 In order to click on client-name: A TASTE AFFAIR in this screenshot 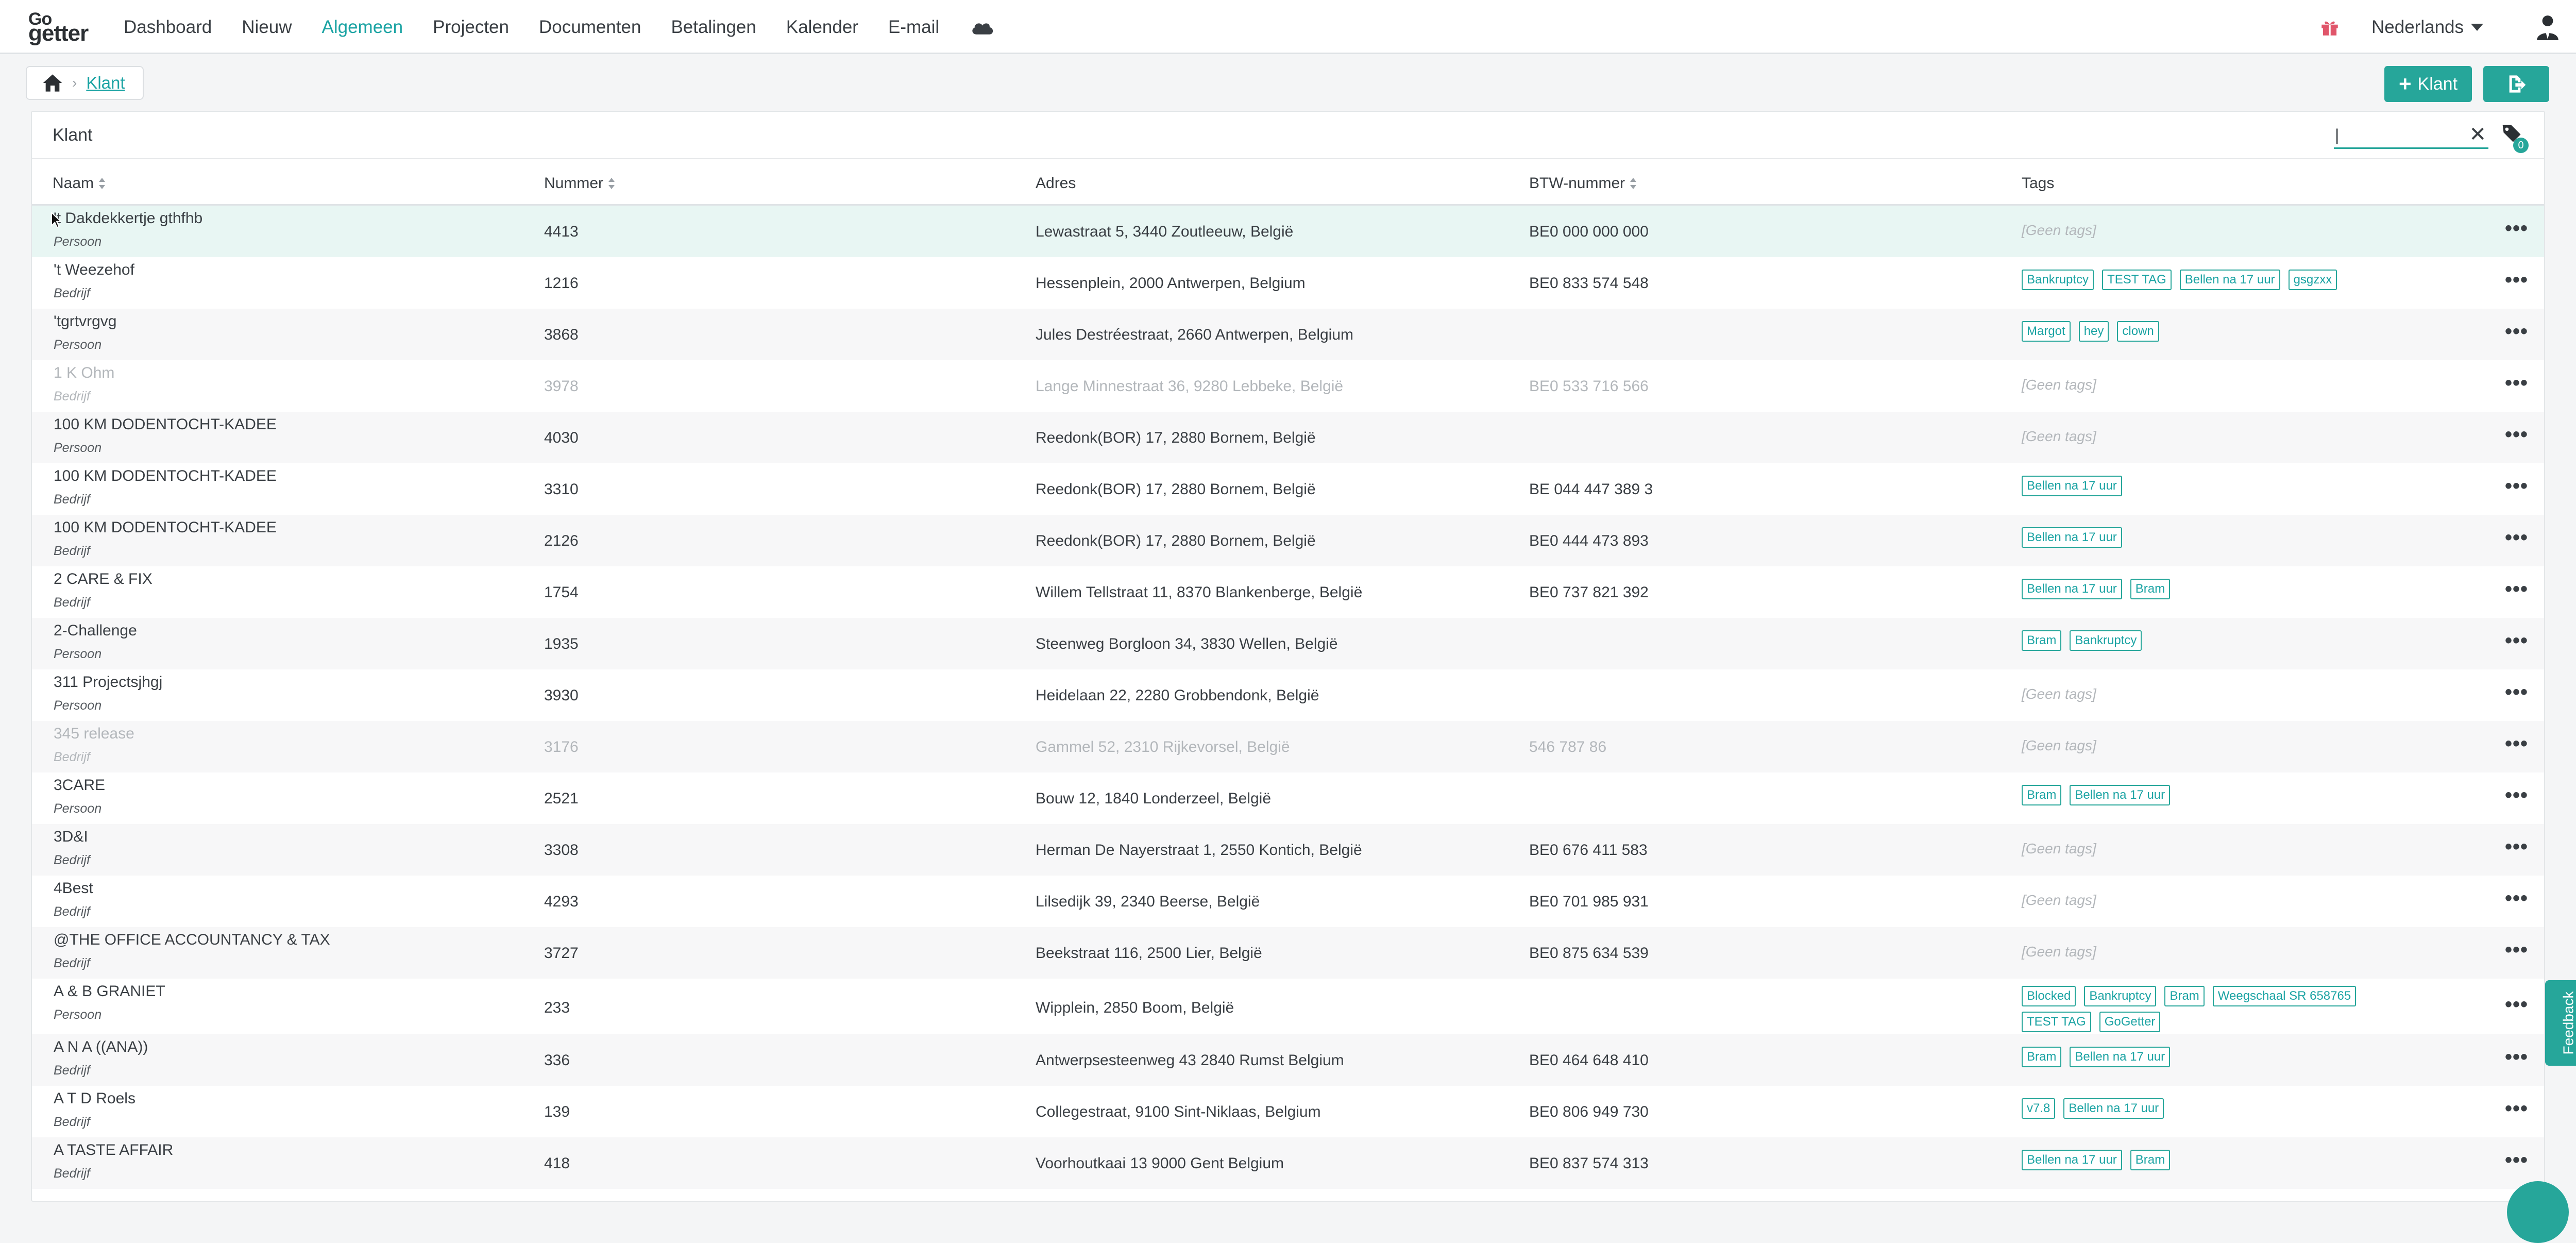, I will do `click(114, 1149)`.